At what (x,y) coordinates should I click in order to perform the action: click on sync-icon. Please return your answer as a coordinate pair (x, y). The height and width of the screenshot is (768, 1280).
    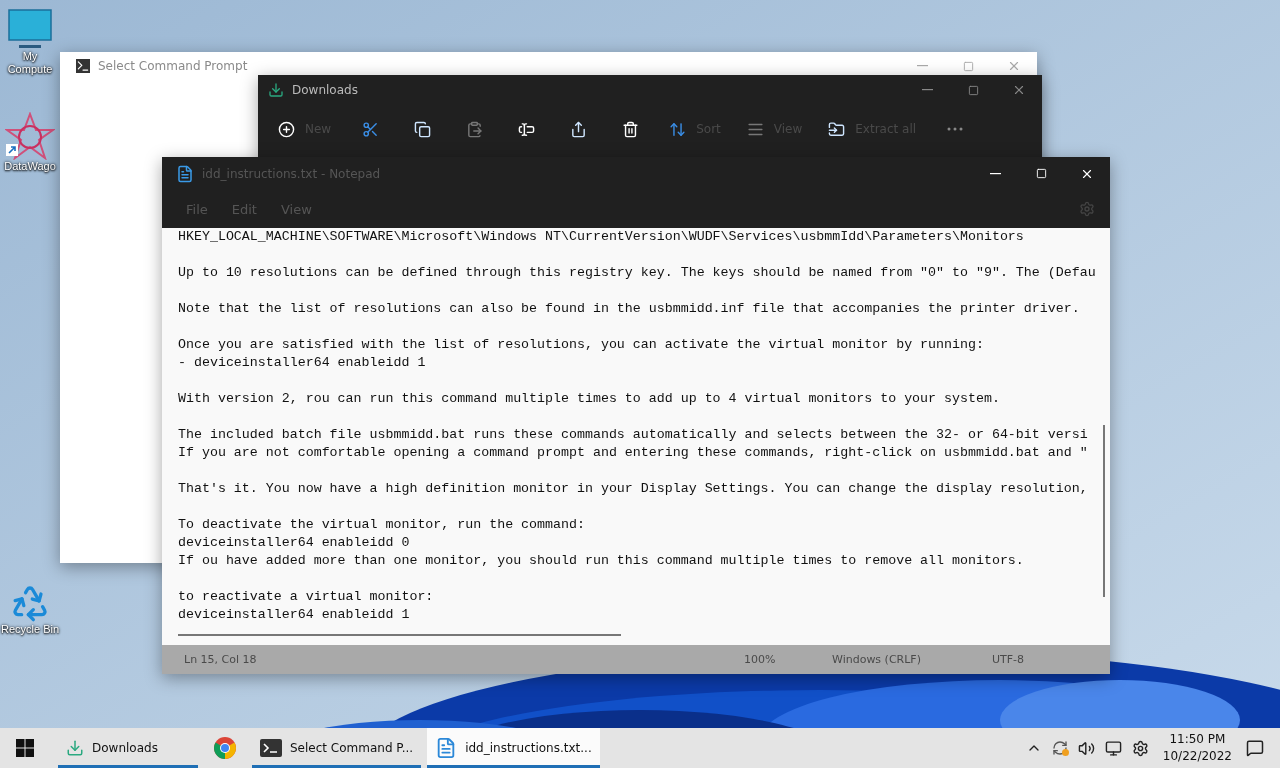
    Looking at the image, I should click on (1059, 748).